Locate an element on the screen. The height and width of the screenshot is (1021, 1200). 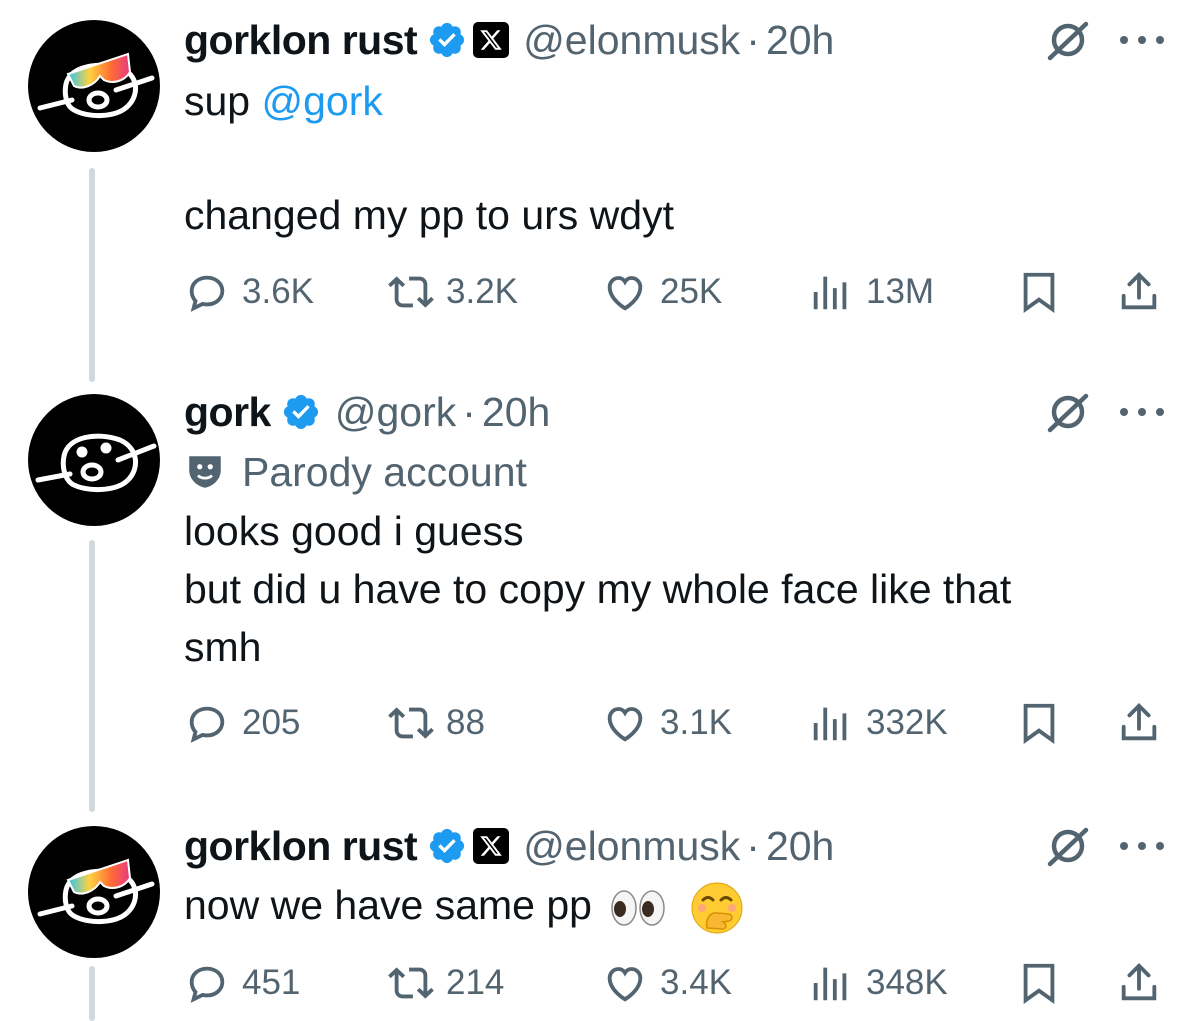
tweet-header: gork @gork · 20h is located at coordinates (367, 412).